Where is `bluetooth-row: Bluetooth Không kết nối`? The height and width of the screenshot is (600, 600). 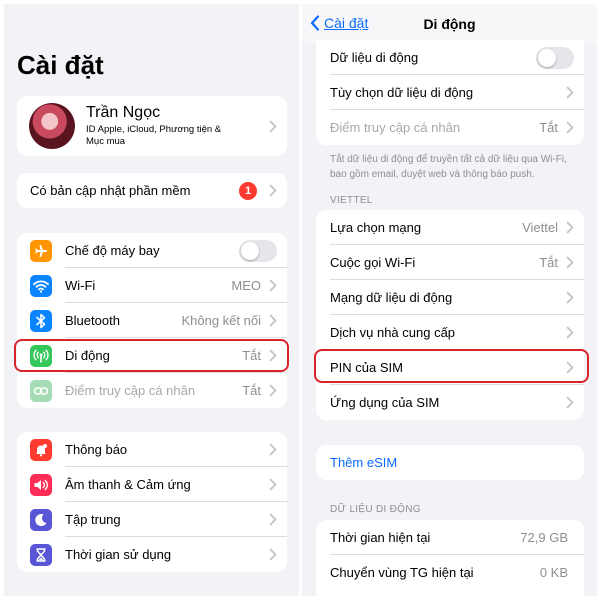
bluetooth-row: Bluetooth Không kết nối is located at coordinates (152, 320).